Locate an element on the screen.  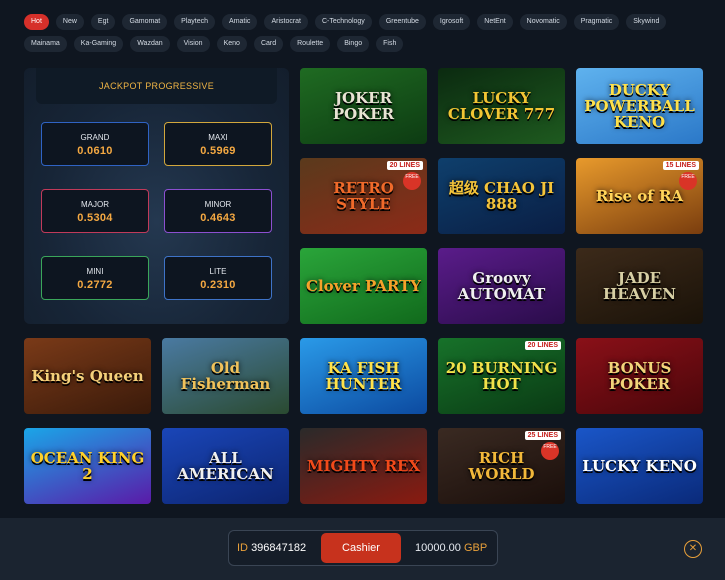
game-title: BONUS POKER is located at coordinates (639, 376).